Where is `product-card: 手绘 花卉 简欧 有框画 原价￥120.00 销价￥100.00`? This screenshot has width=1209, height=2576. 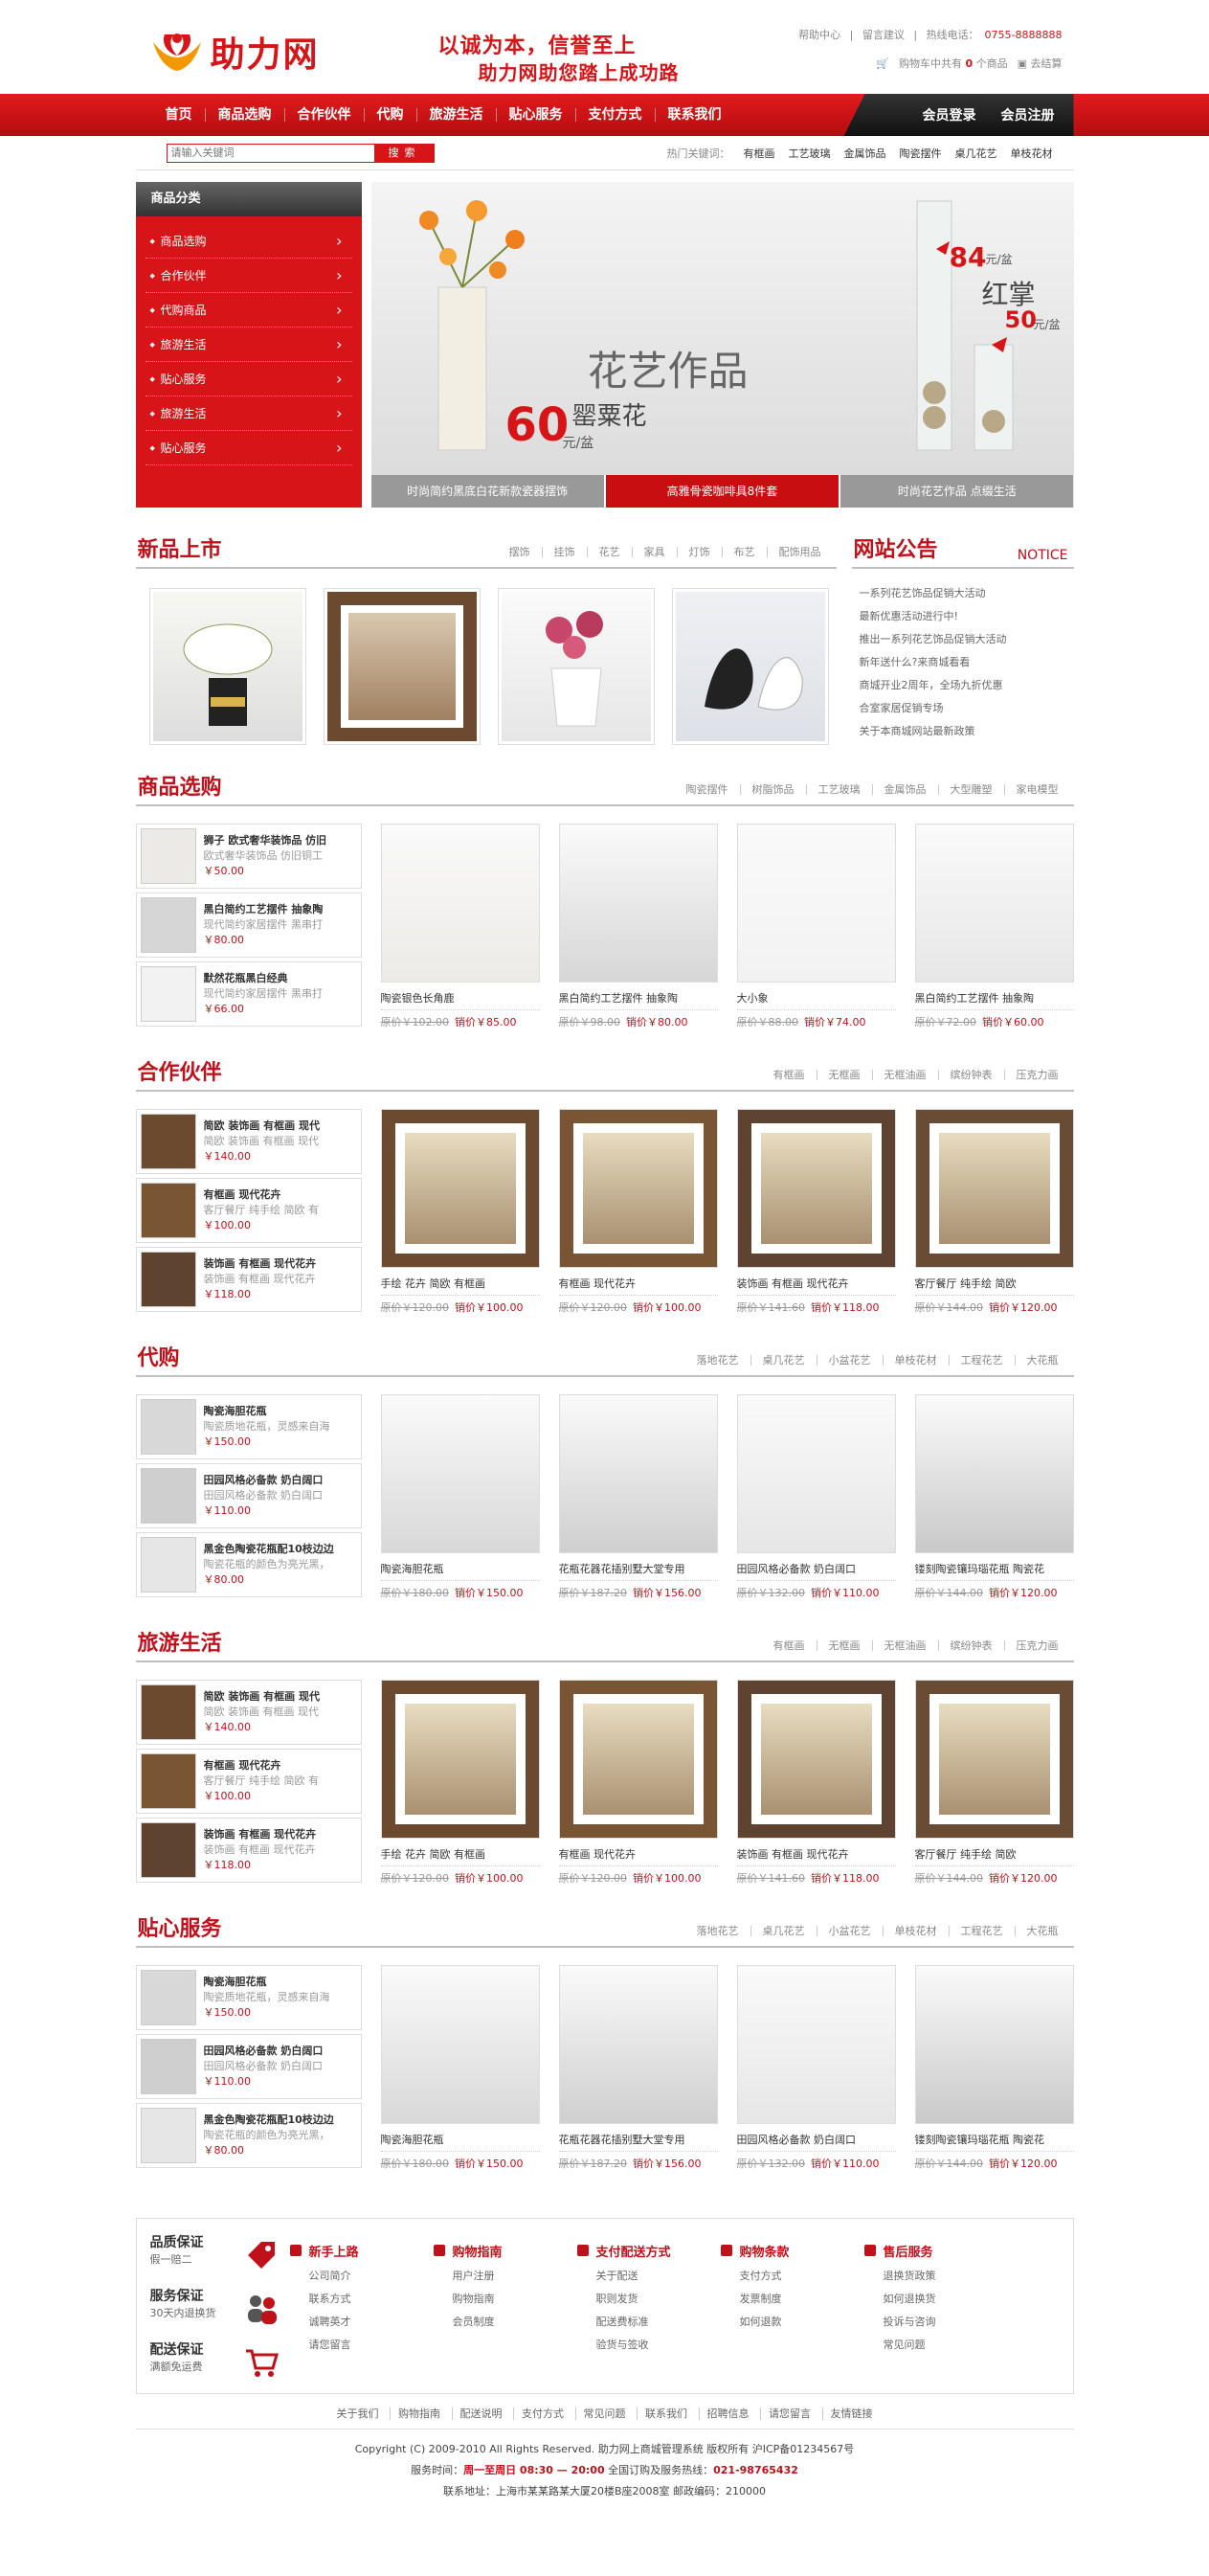
product-card: 手绘 花卉 简欧 有框画 原价￥120.00 销价￥100.00 is located at coordinates (460, 1212).